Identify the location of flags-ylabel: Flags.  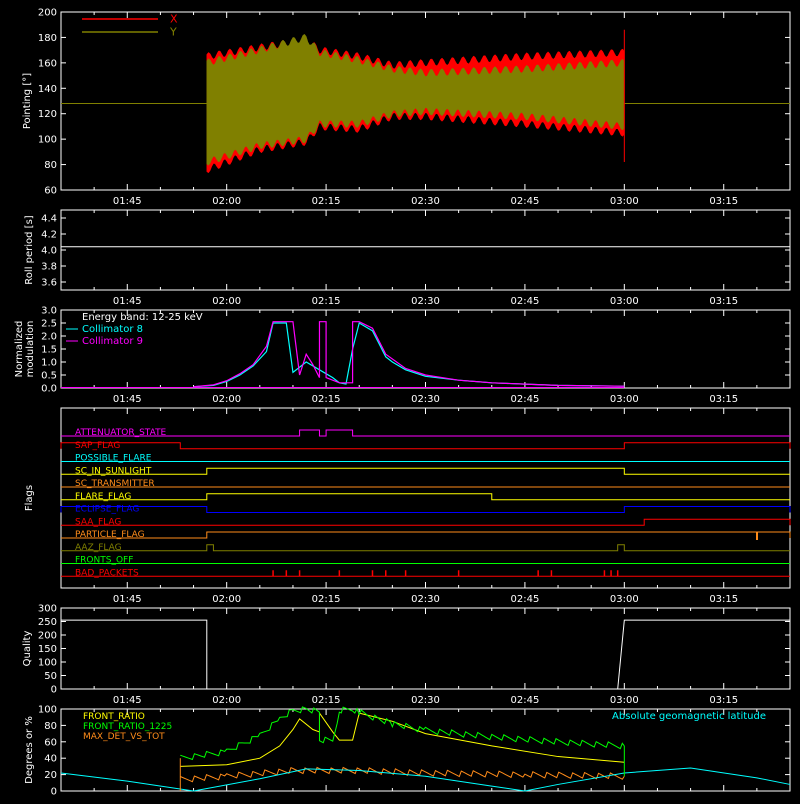
(29, 498).